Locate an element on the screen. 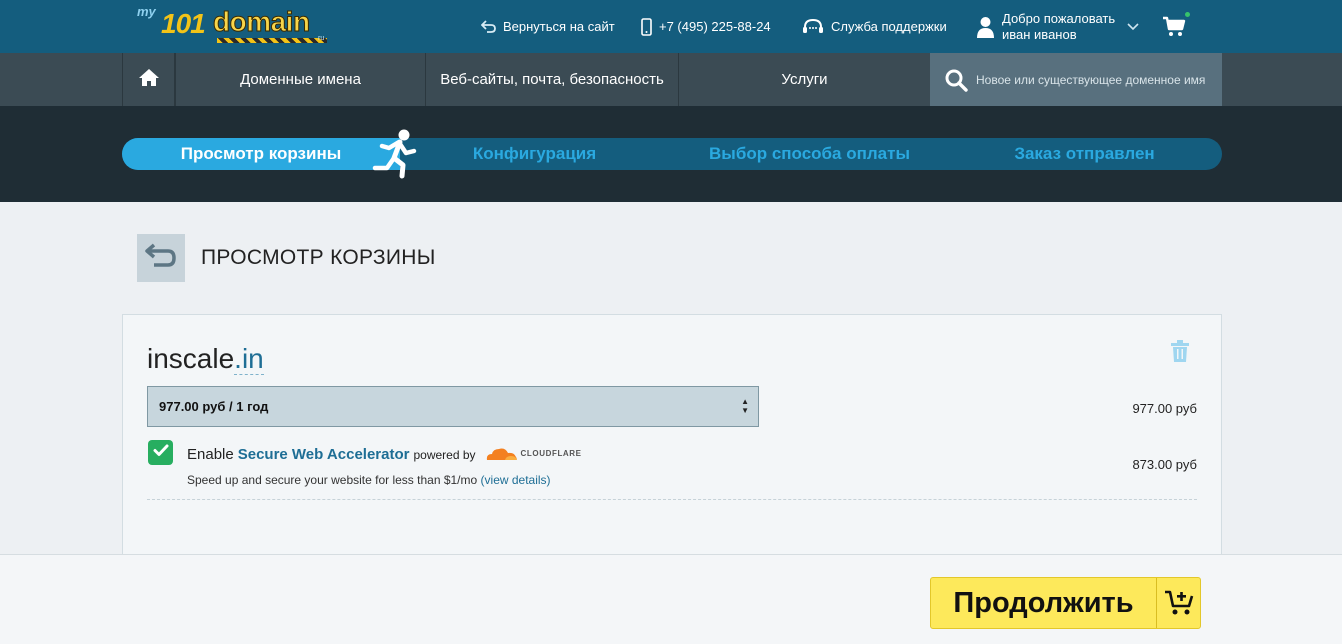 This screenshot has height=644, width=1342. trash-icon is located at coordinates (1180, 353).